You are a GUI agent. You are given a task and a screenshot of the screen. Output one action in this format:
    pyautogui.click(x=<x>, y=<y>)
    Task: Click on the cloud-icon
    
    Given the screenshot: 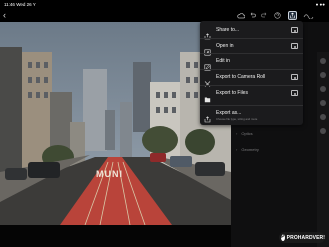 What is the action you would take?
    pyautogui.click(x=240, y=15)
    